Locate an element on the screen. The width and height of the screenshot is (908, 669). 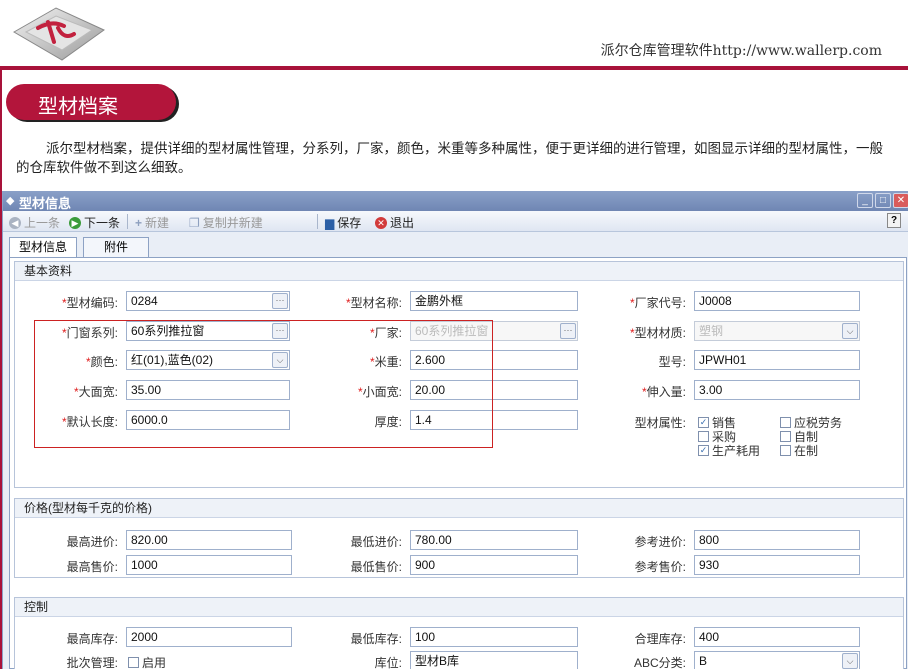
window-title: 型材信息 is located at coordinates (45, 203).